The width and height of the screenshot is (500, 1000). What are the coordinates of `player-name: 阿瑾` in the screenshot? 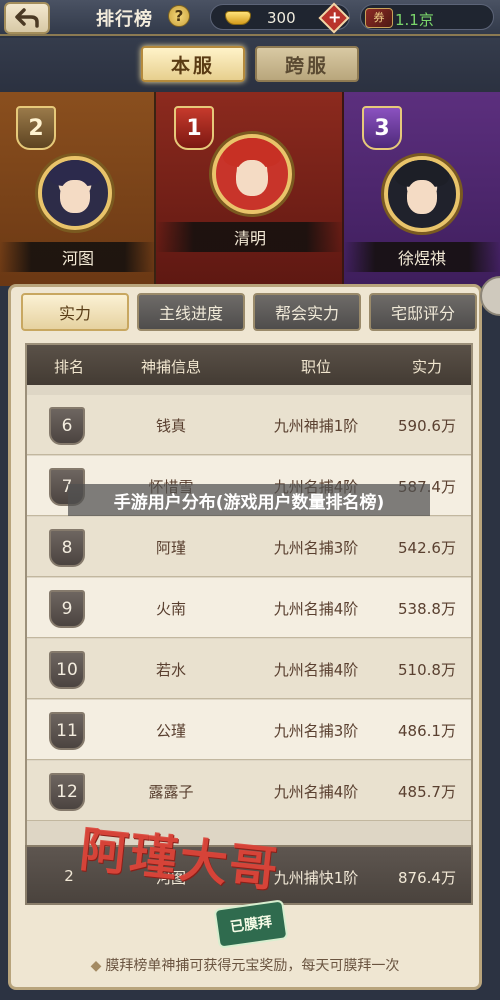 It's located at (170, 548).